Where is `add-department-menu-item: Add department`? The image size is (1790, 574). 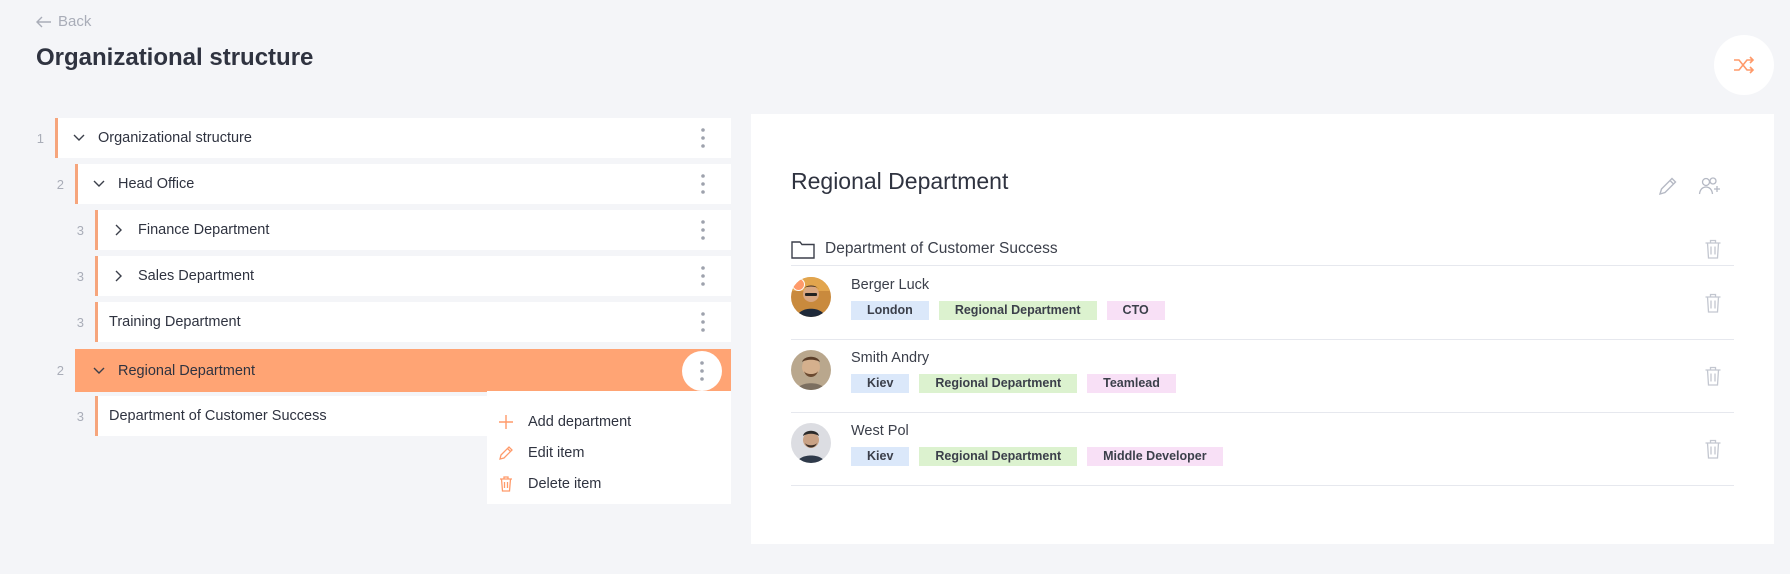
add-department-menu-item: Add department is located at coordinates (609, 421).